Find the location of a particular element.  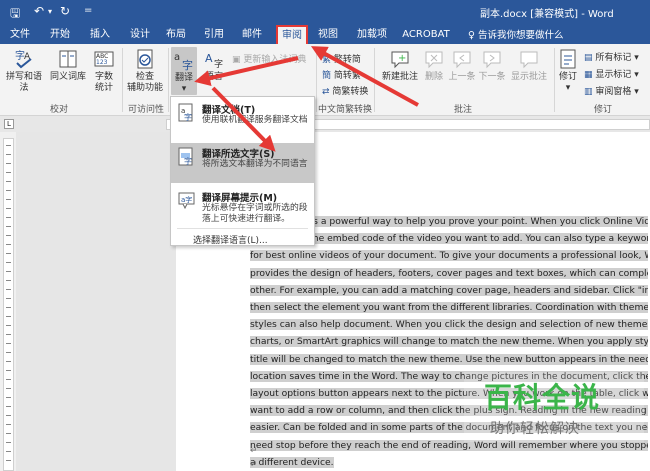

redo-icon: ↻ is located at coordinates (65, 11).